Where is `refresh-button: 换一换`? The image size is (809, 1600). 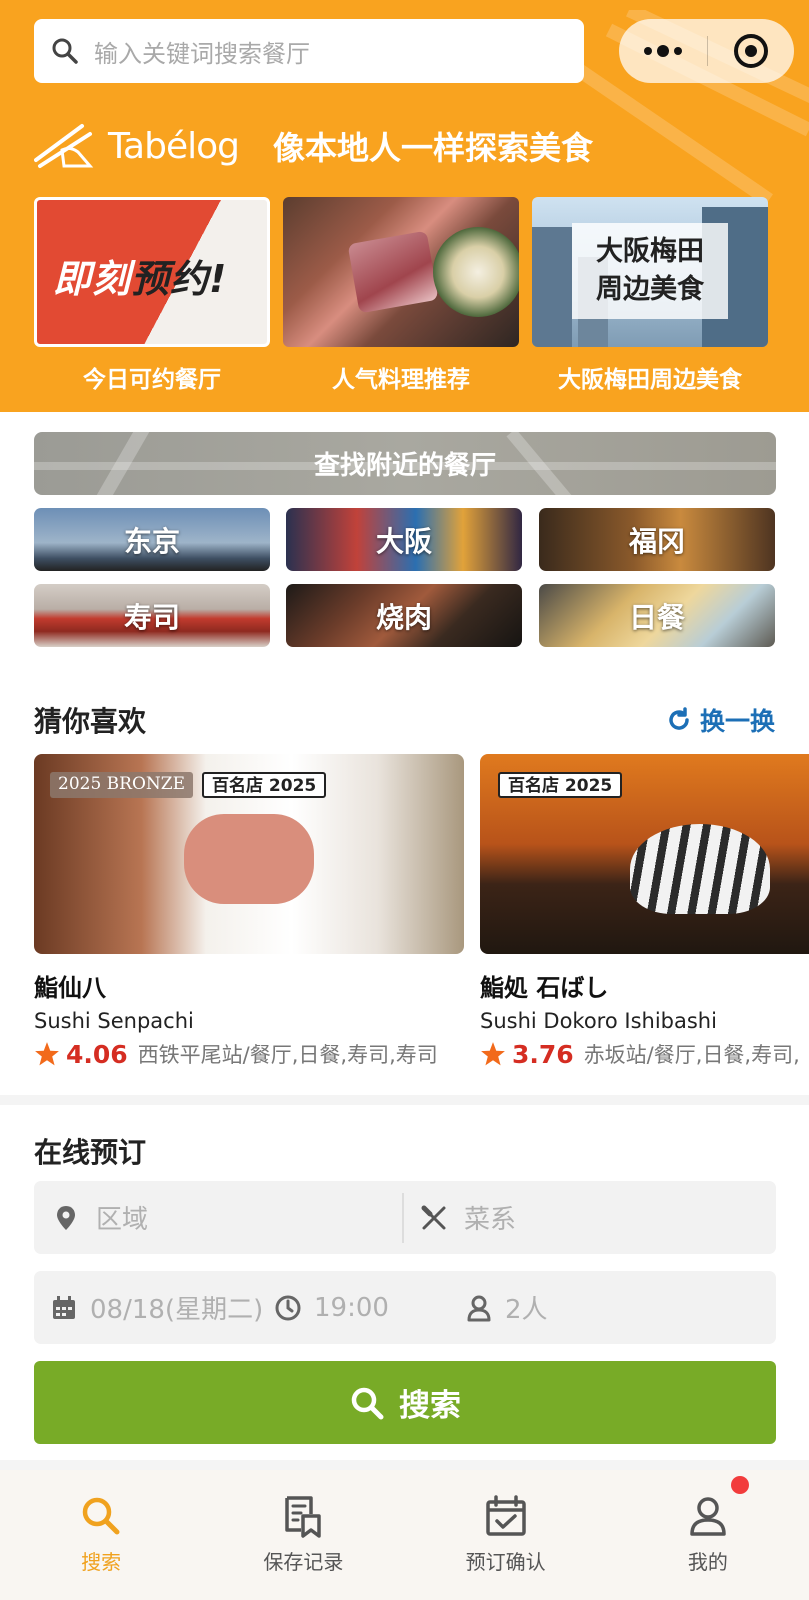 refresh-button: 换一换 is located at coordinates (720, 720).